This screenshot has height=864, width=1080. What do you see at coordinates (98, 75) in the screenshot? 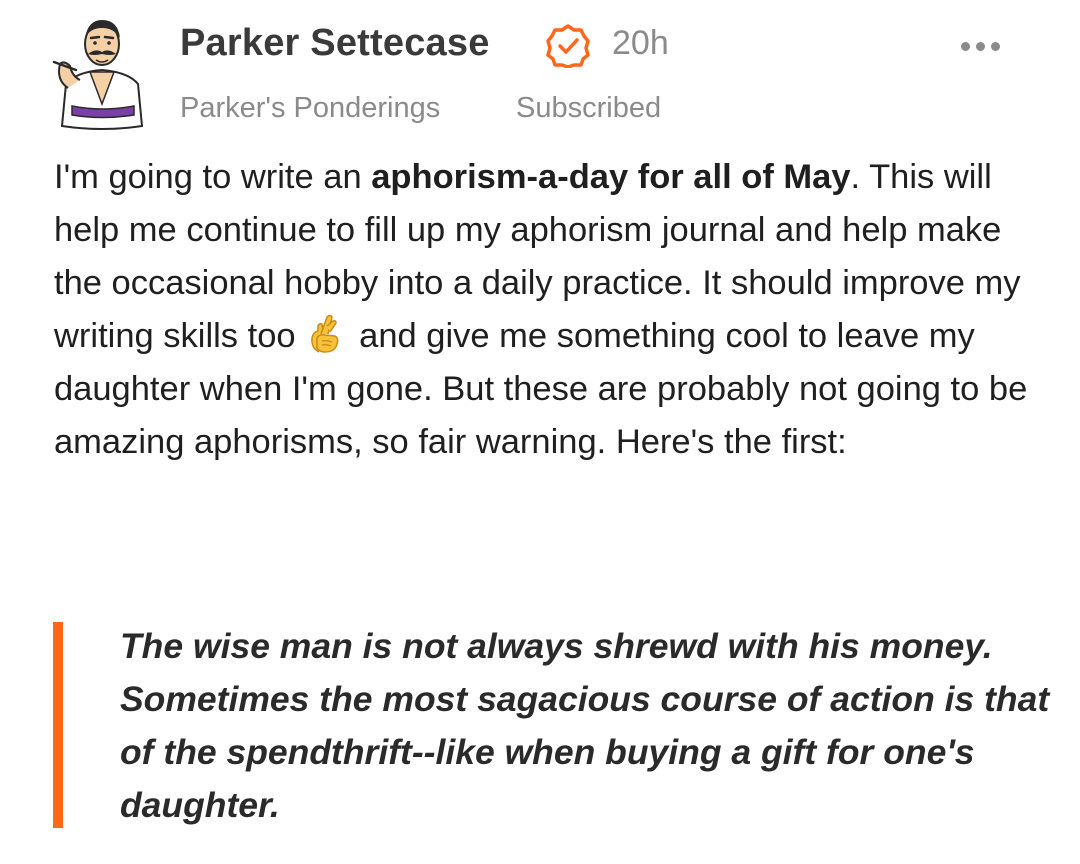
I see `cartoon-man-in-gi-icon` at bounding box center [98, 75].